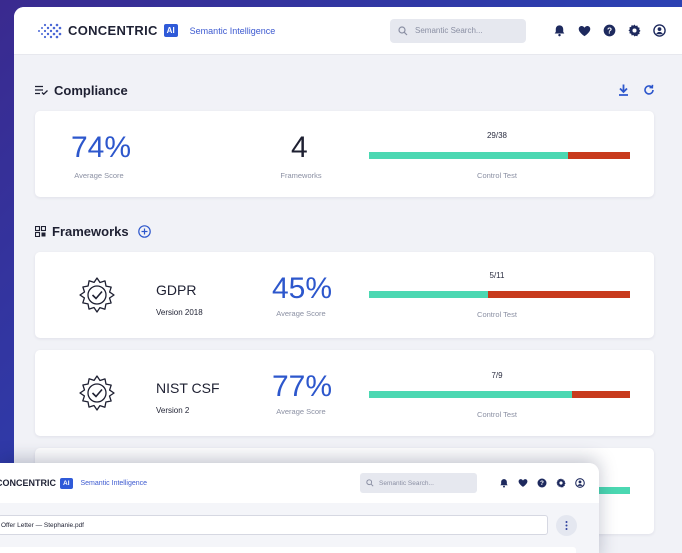 The image size is (682, 553). What do you see at coordinates (301, 175) in the screenshot?
I see `frameworks-count-label: Frameworks` at bounding box center [301, 175].